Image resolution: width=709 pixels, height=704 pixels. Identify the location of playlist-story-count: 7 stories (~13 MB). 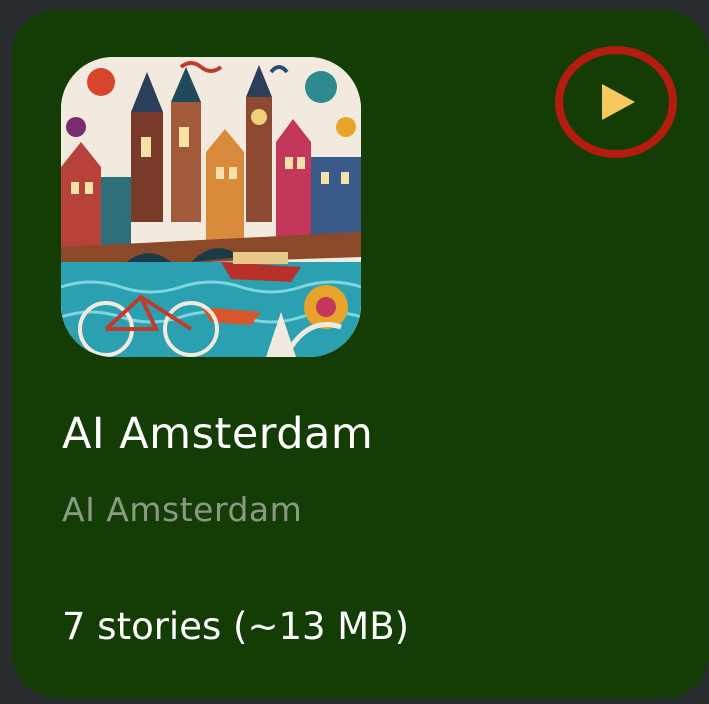
(236, 626).